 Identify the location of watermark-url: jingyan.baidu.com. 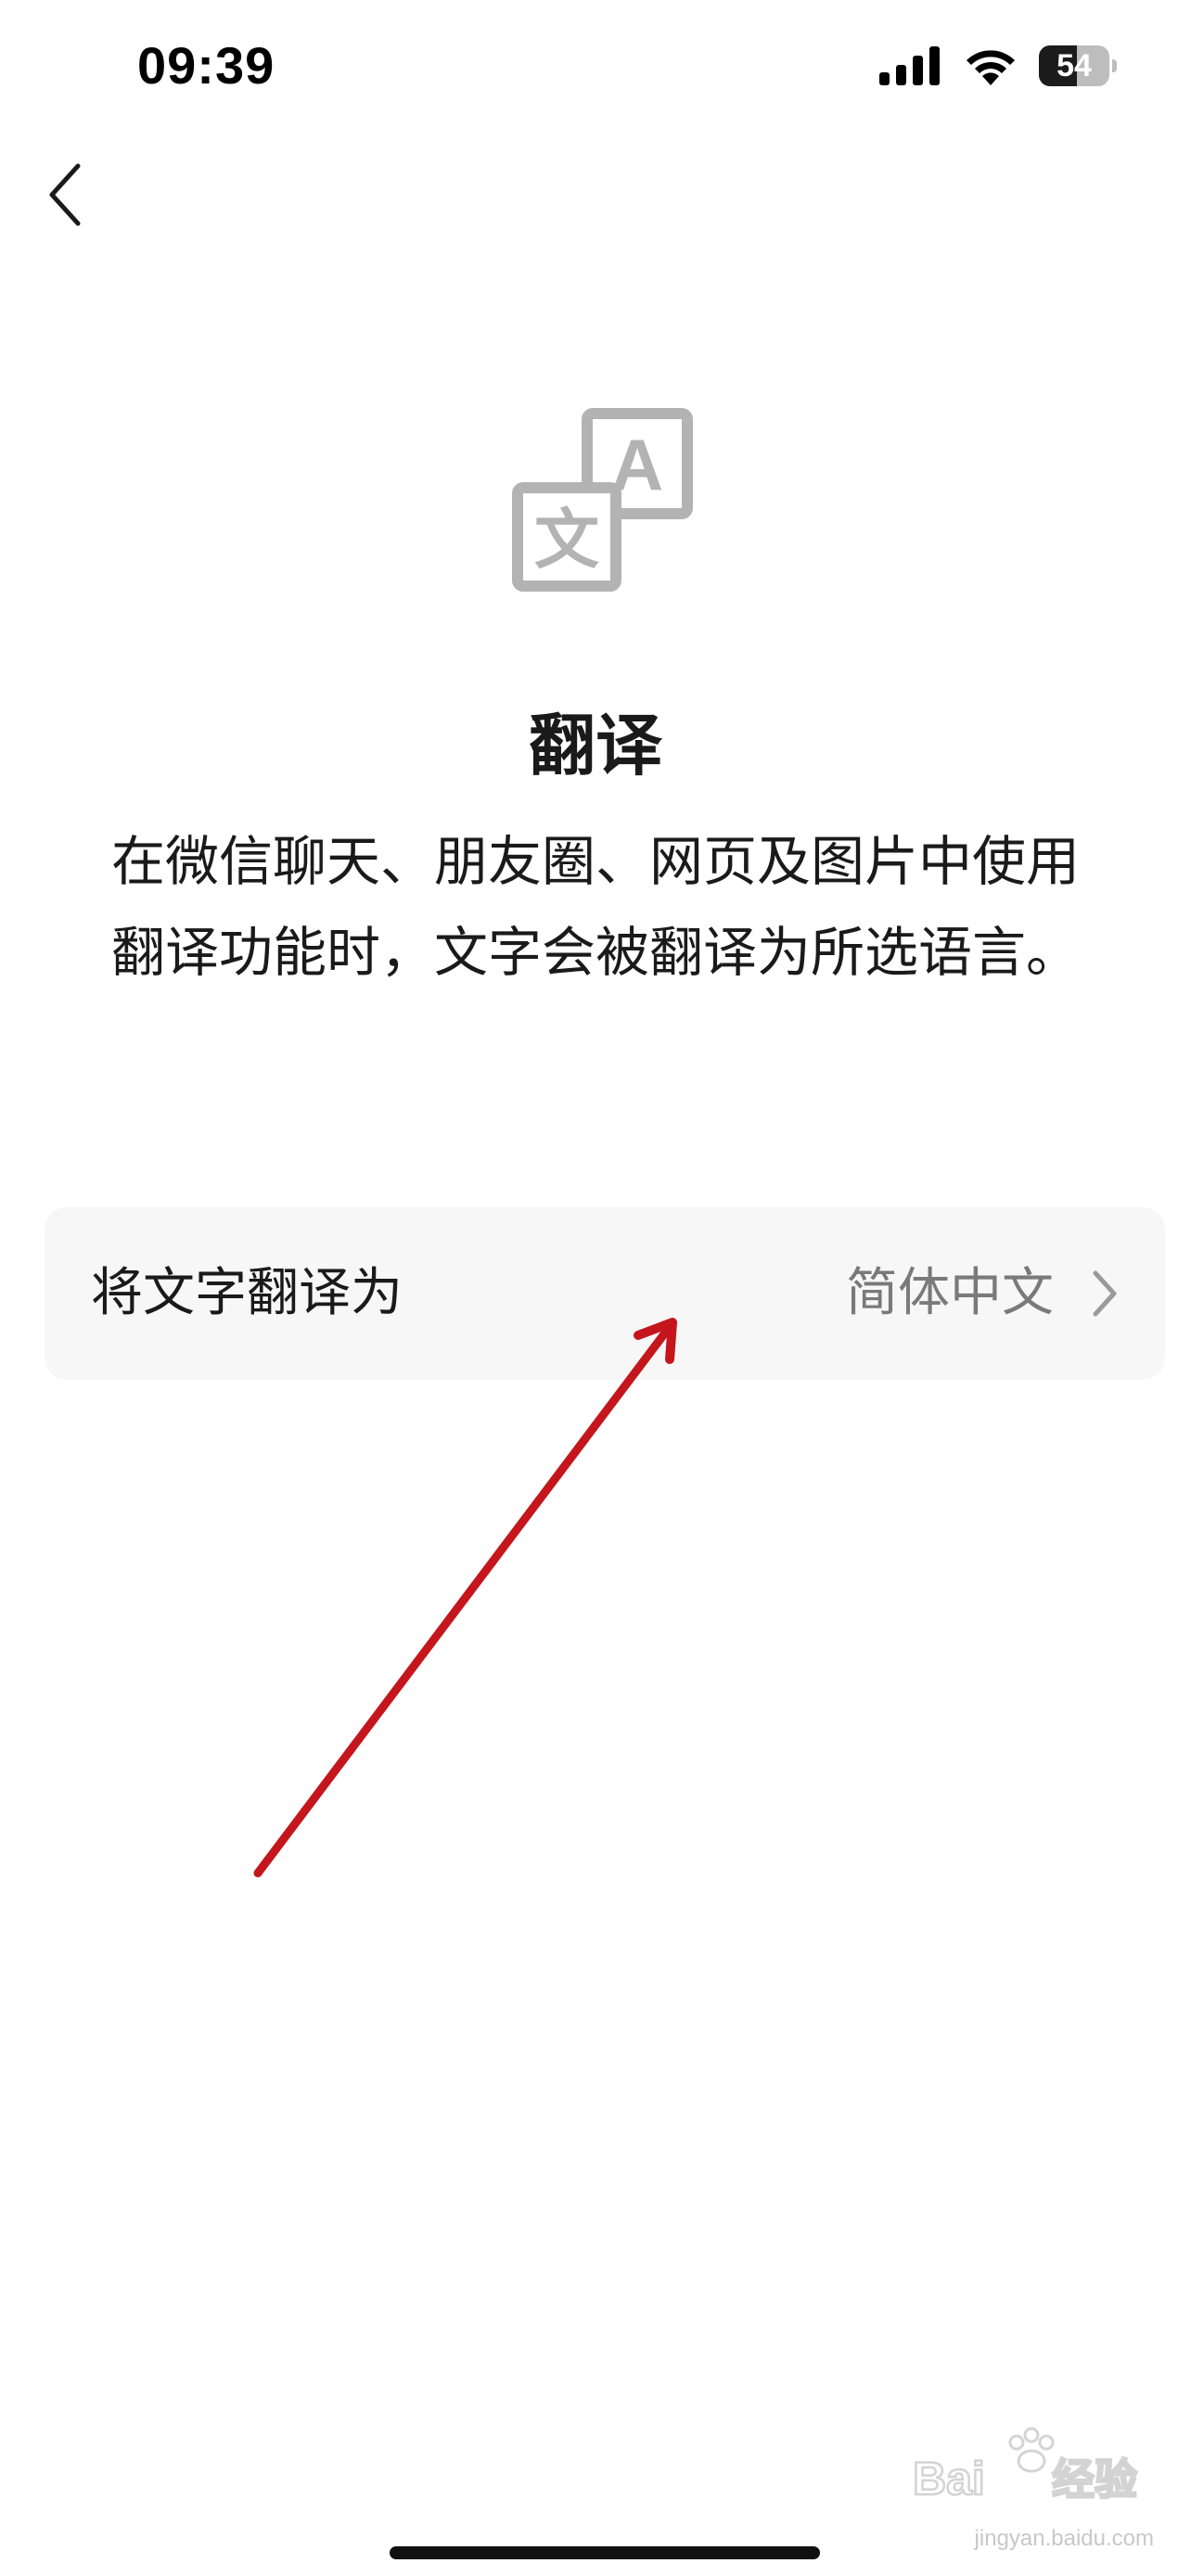
(1064, 2539).